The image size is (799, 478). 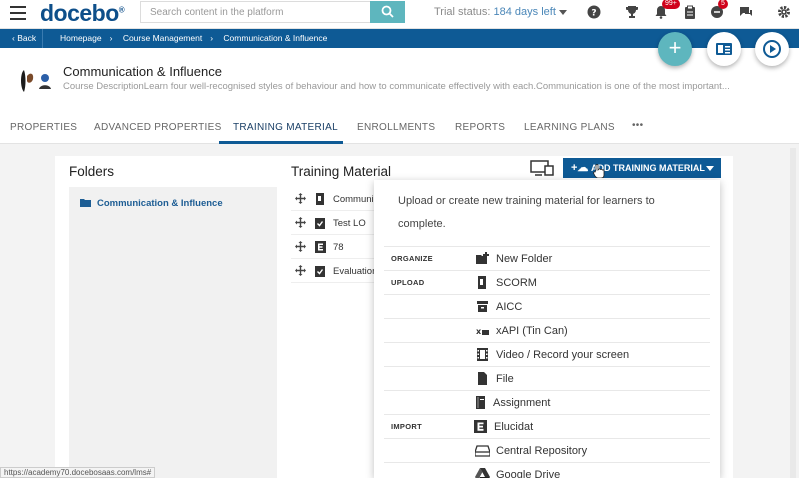 What do you see at coordinates (599, 171) in the screenshot?
I see `hand-cursor-icon` at bounding box center [599, 171].